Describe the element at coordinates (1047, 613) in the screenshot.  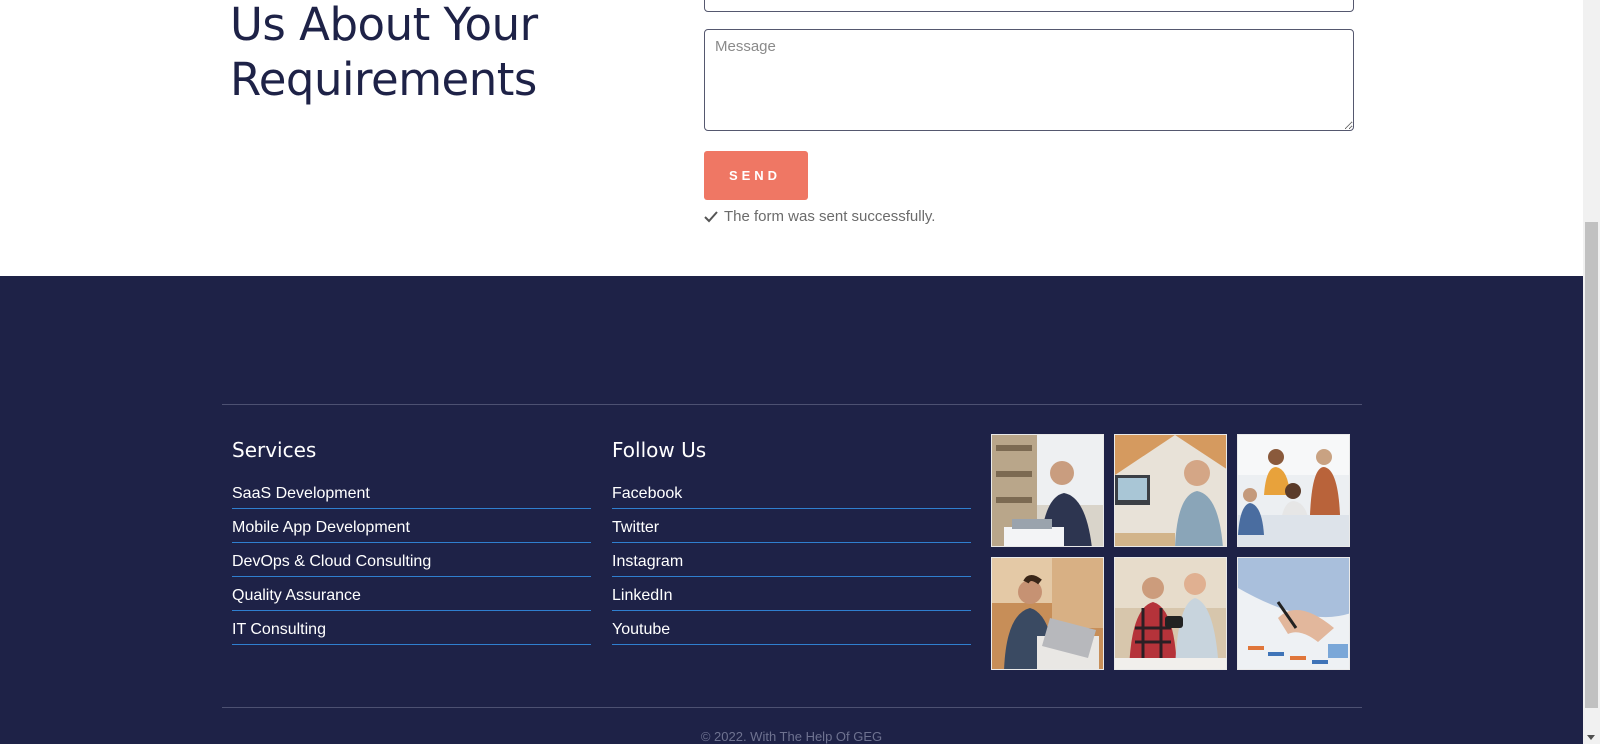
I see `gallery-photo-man-working-laptop` at that location.